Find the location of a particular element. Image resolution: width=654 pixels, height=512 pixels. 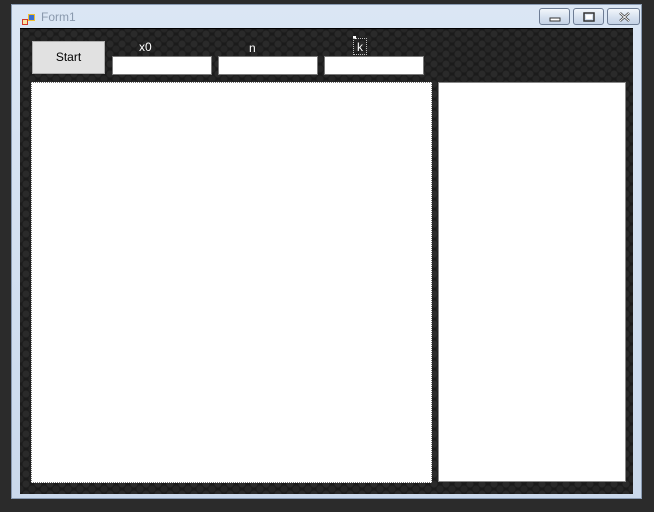

minimize-icon is located at coordinates (555, 19).